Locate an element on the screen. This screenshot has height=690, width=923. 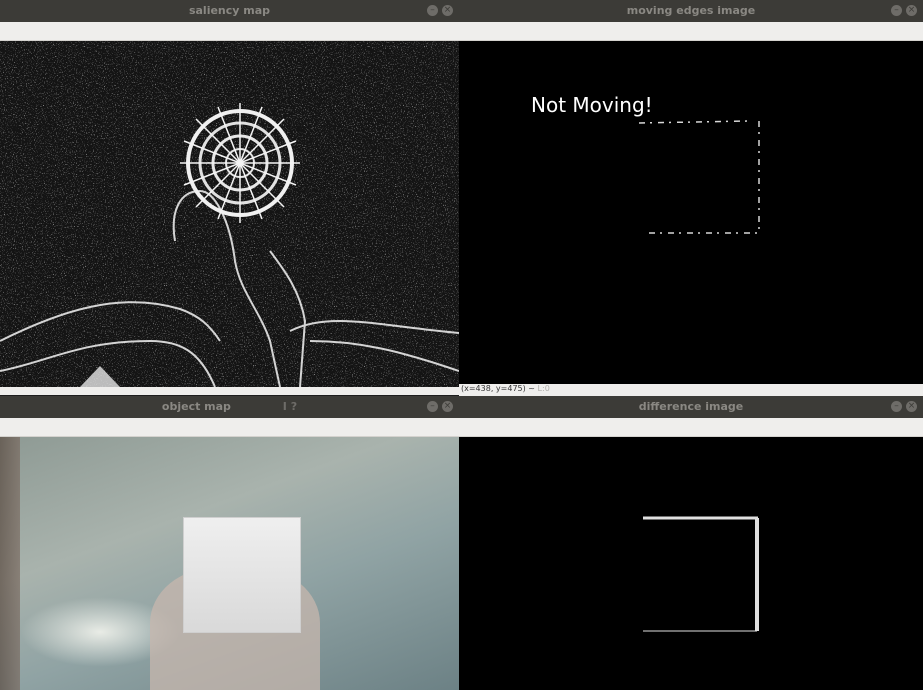
window-titlebar: moving edges image – × is located at coordinates (691, 11).